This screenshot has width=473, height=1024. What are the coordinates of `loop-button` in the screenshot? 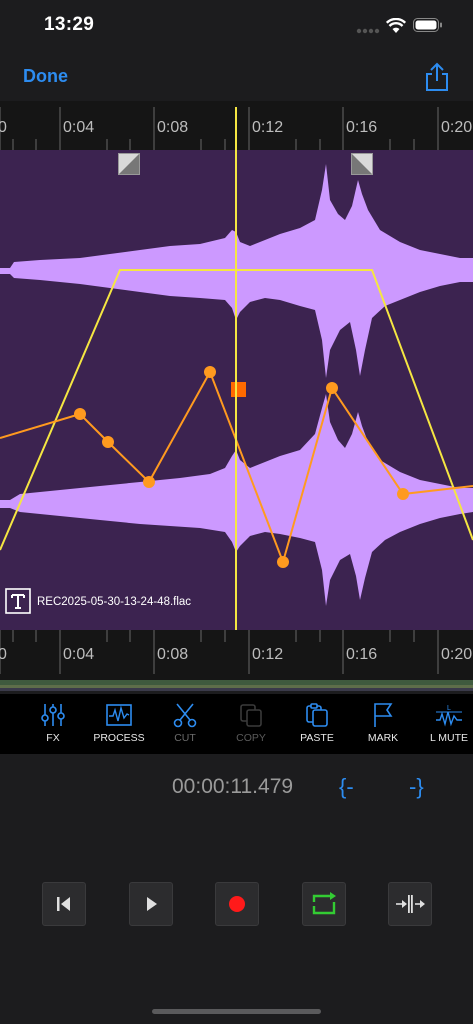 It's located at (324, 904).